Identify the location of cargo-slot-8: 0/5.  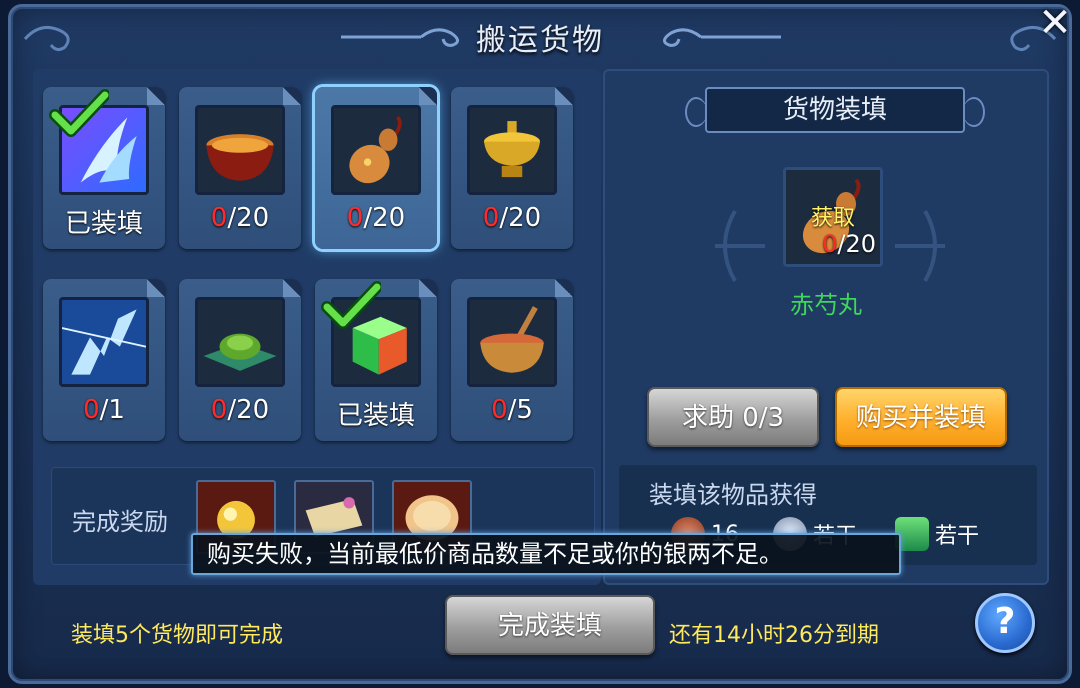
(512, 360).